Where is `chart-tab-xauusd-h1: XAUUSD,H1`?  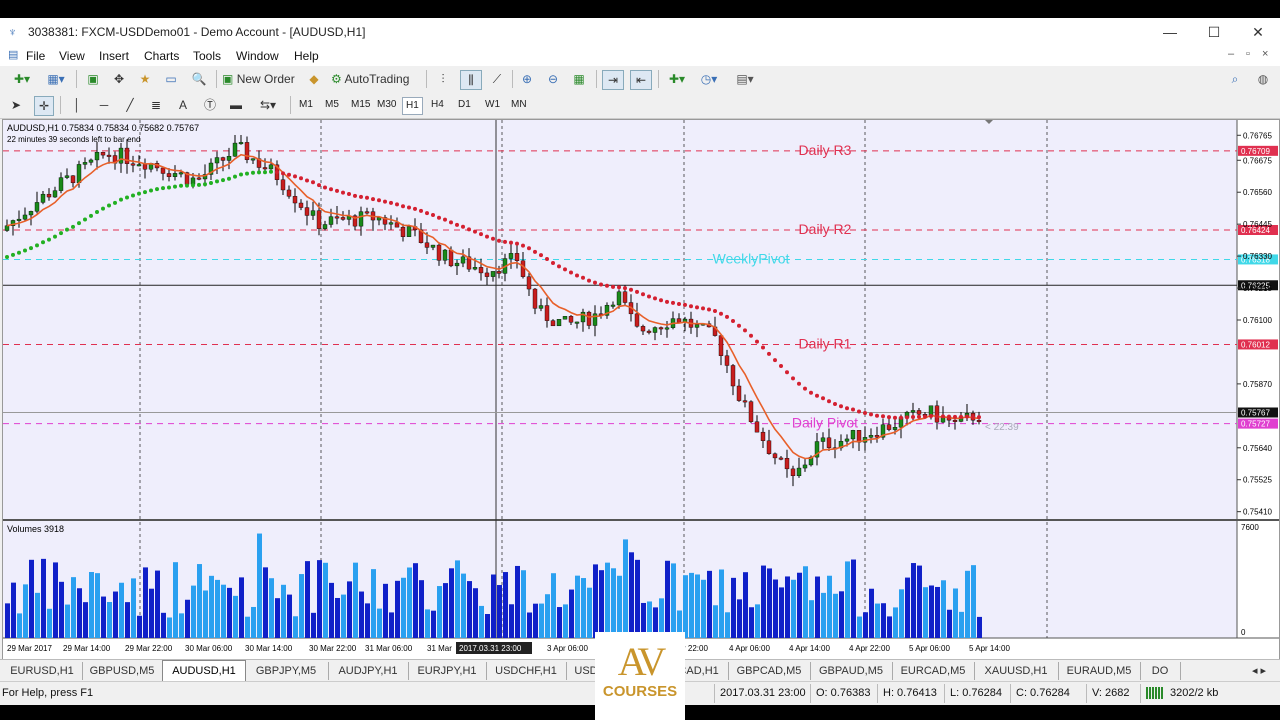 chart-tab-xauusd-h1: XAUUSD,H1 is located at coordinates (1016, 671).